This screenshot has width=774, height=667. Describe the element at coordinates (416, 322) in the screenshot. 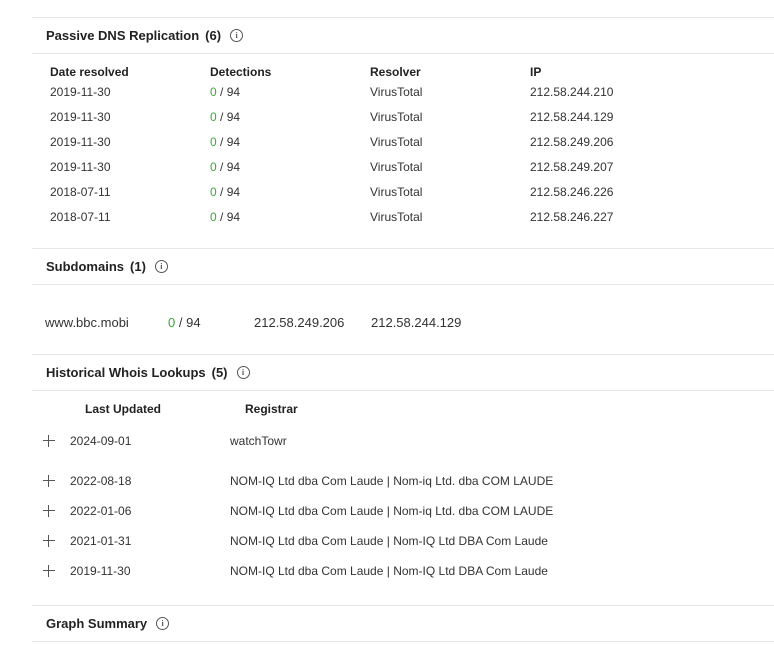

I see `subdomain-ip-link: 212.58.244.129` at that location.